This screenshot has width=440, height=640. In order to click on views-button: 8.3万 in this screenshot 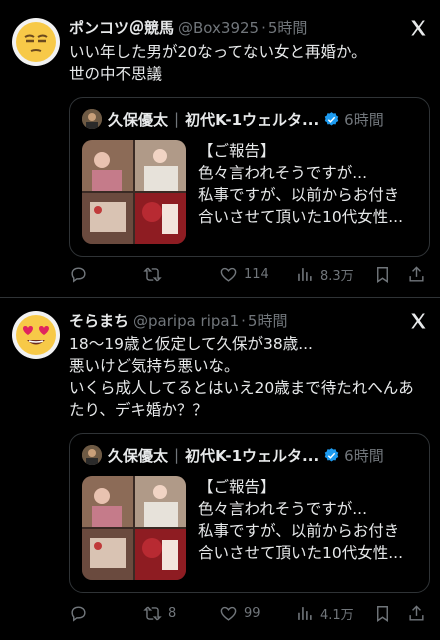, I will do `click(324, 274)`.